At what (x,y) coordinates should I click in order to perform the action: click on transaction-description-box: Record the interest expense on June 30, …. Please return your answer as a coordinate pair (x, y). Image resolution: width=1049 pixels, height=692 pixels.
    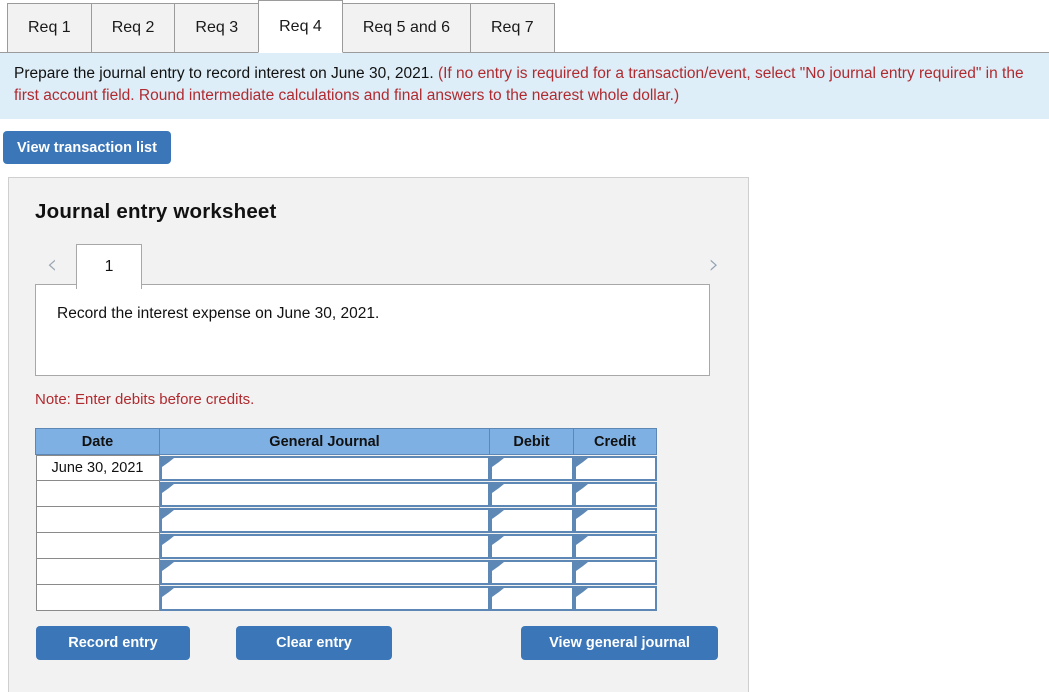
    Looking at the image, I should click on (372, 330).